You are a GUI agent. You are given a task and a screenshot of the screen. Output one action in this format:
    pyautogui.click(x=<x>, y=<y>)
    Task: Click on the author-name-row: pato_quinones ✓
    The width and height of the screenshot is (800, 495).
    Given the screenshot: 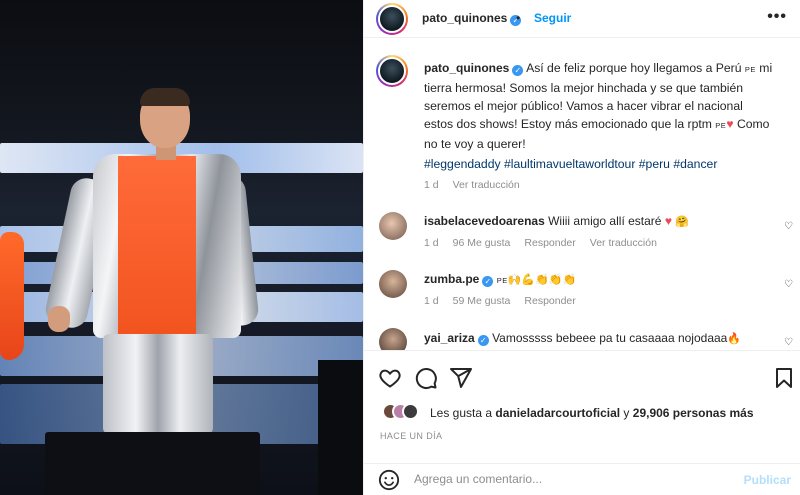 What is the action you would take?
    pyautogui.click(x=472, y=18)
    